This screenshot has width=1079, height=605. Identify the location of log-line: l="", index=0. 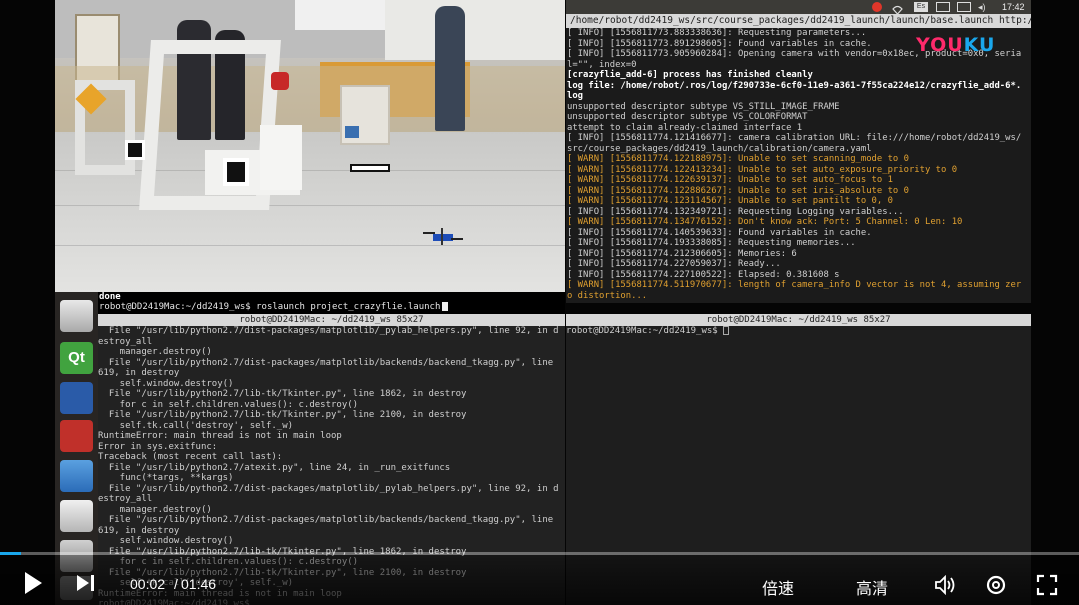
(602, 64).